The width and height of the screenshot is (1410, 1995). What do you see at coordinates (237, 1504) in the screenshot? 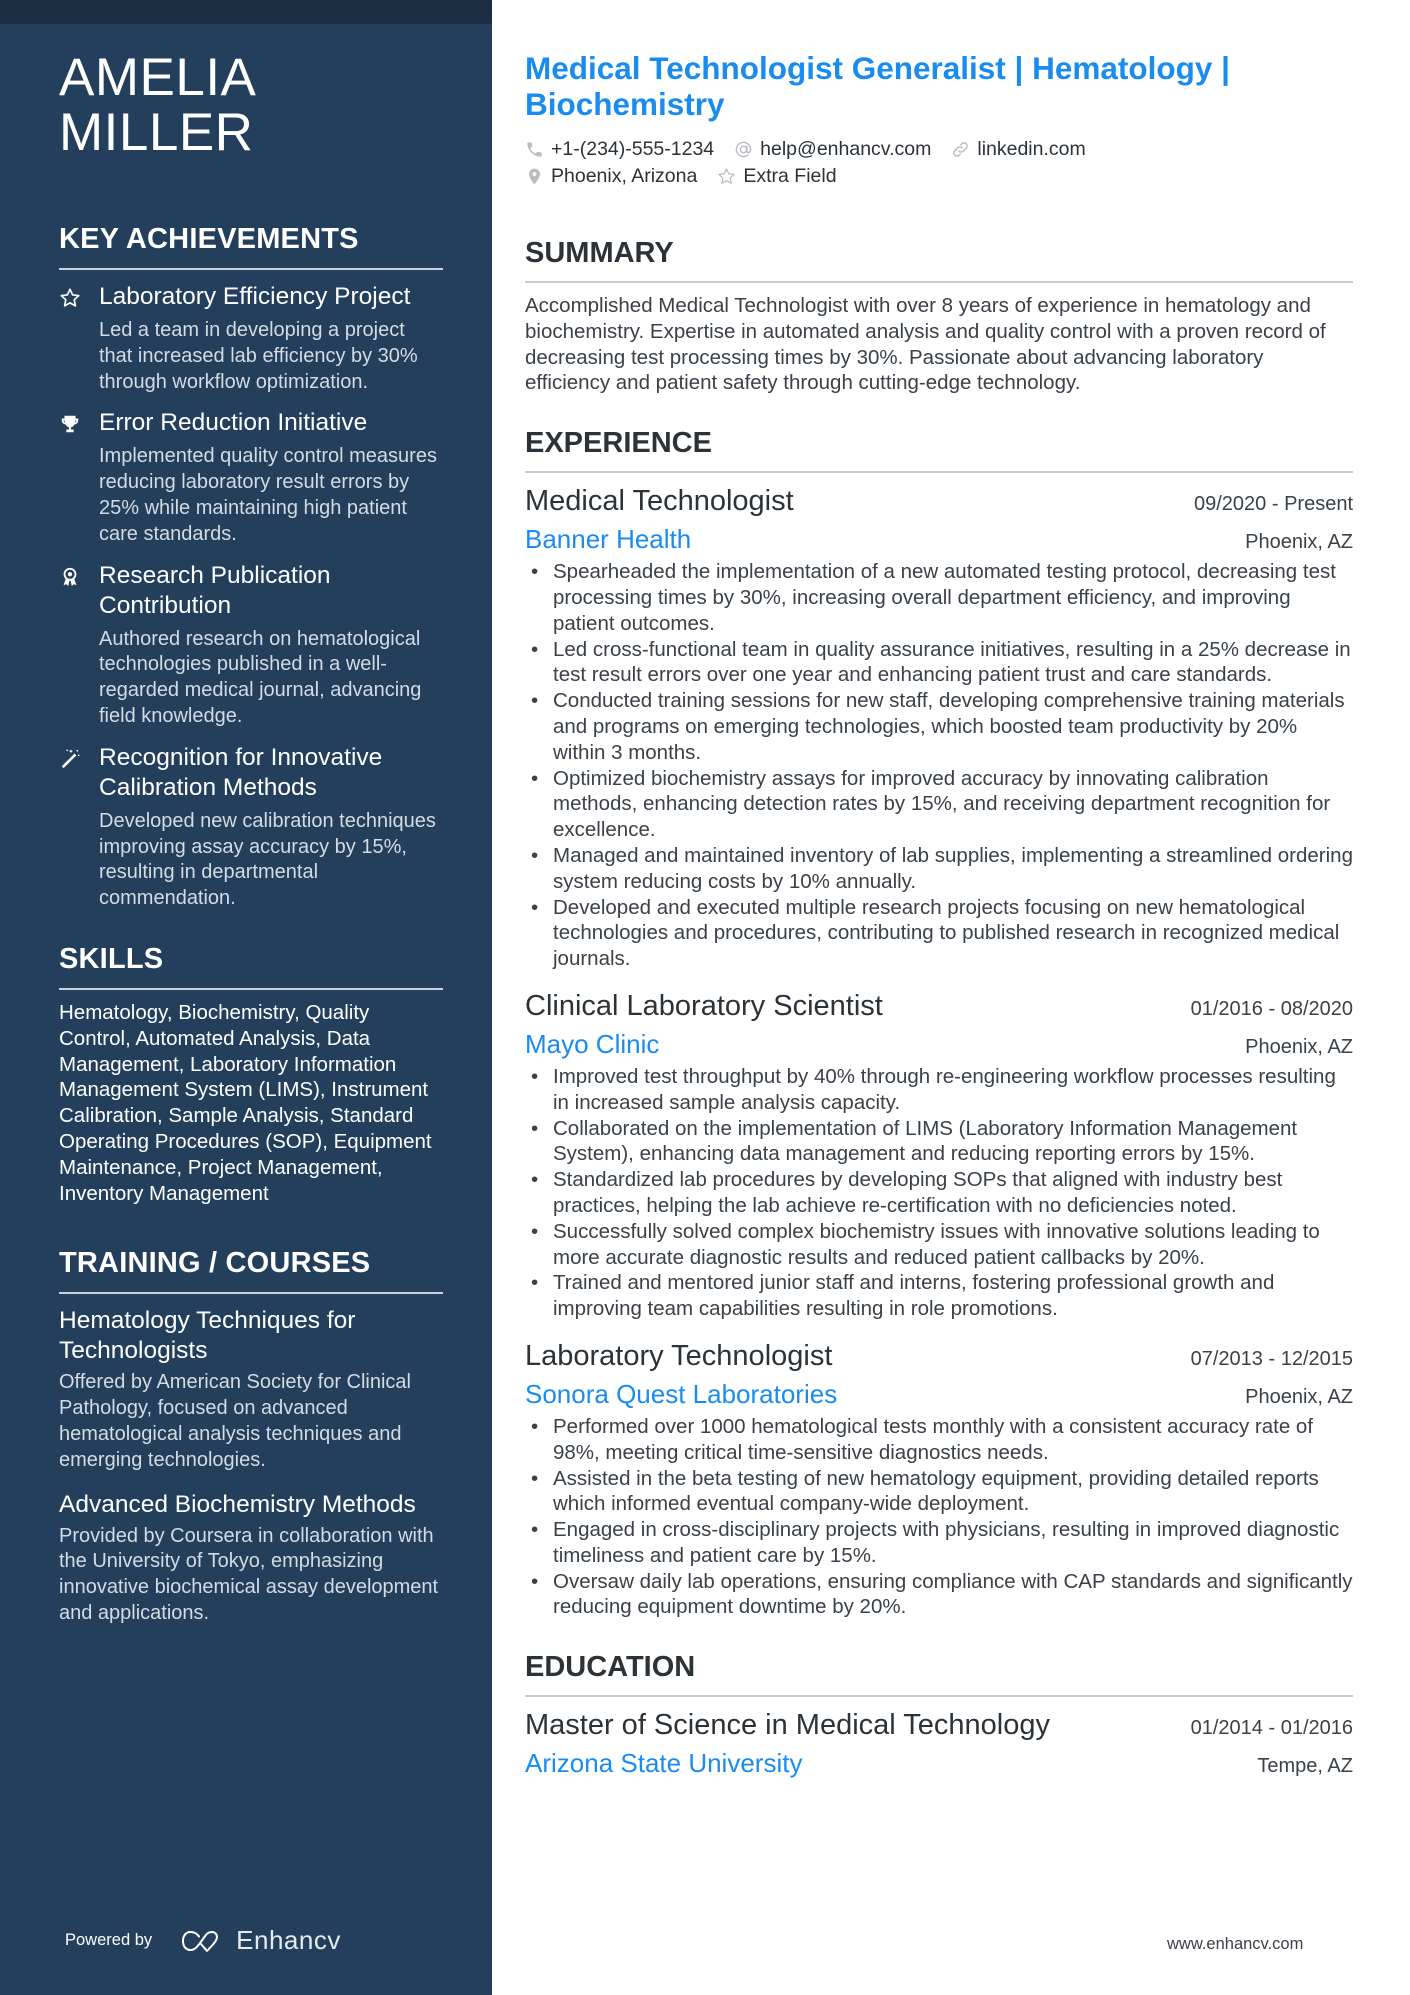
I see `course-title: Advanced Biochemistry Methods` at bounding box center [237, 1504].